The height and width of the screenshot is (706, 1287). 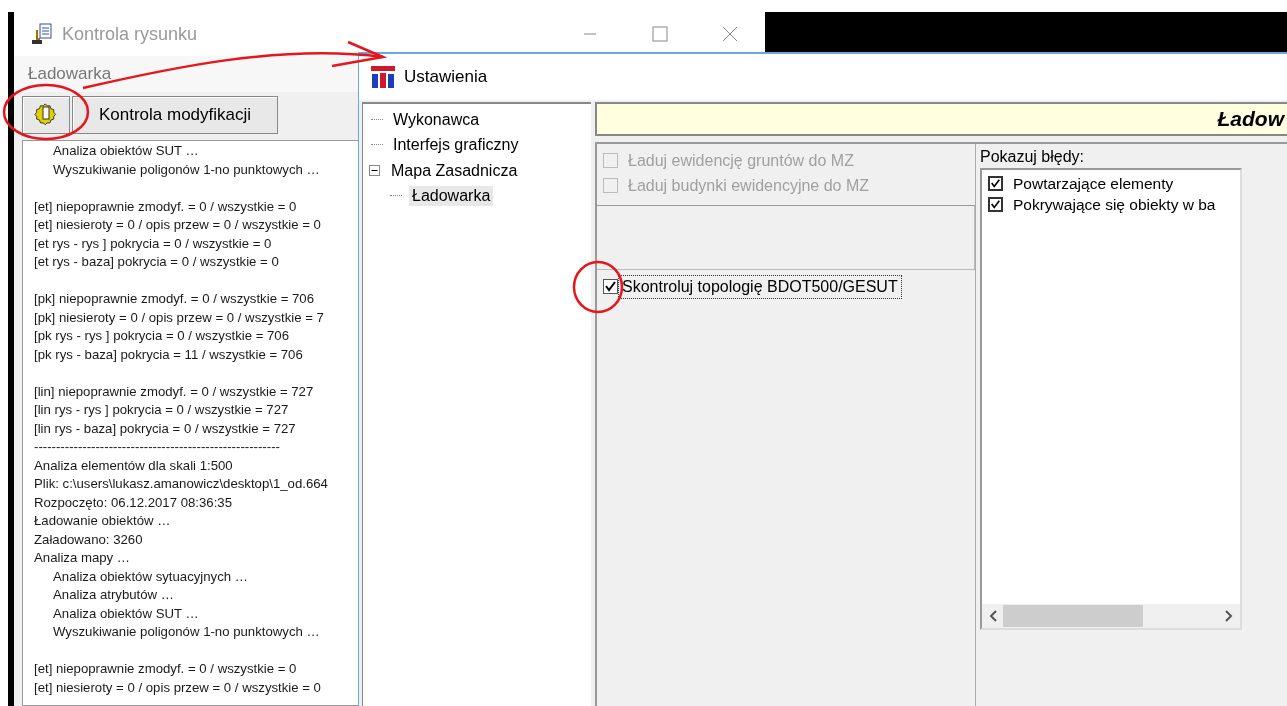 What do you see at coordinates (168, 354) in the screenshot?
I see `log-line: [pk rys - baza] pokrycia = 11 / wszystkie = 706` at bounding box center [168, 354].